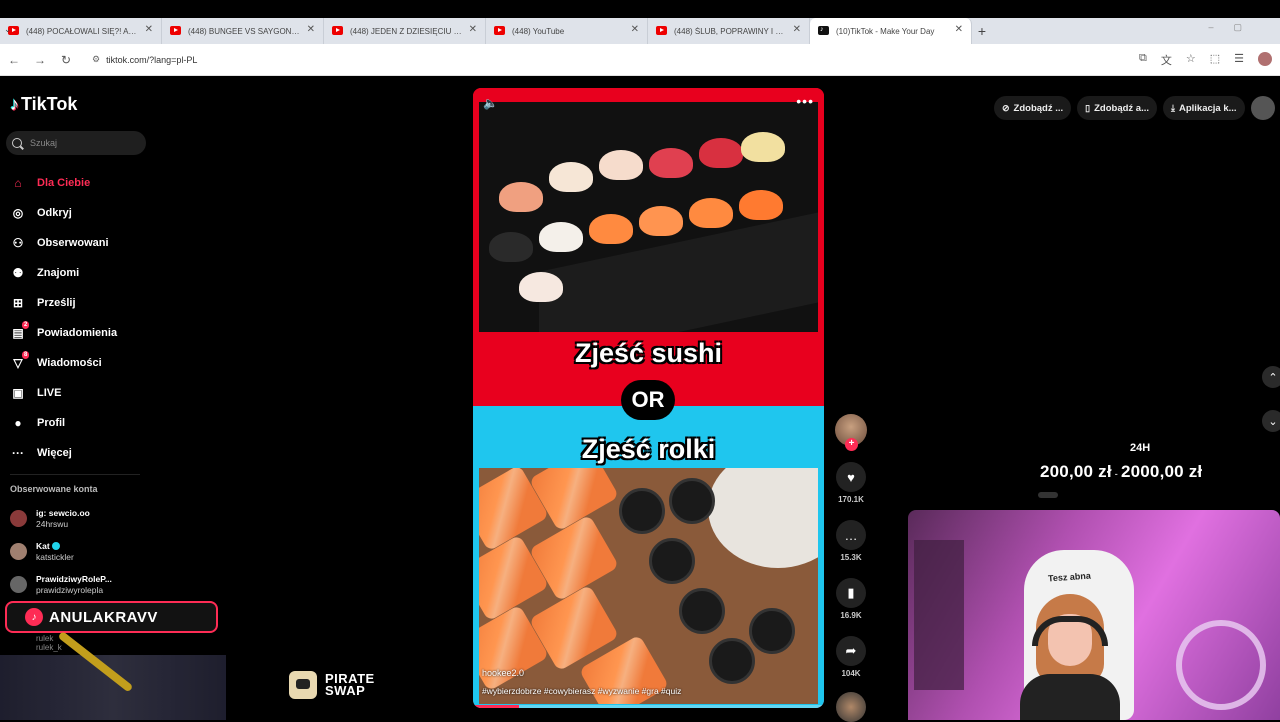 This screenshot has width=1280, height=722. What do you see at coordinates (1205, 60) in the screenshot?
I see `browser-toolbar: ⧉ 文 ☆ ⬚ ☰` at bounding box center [1205, 60].